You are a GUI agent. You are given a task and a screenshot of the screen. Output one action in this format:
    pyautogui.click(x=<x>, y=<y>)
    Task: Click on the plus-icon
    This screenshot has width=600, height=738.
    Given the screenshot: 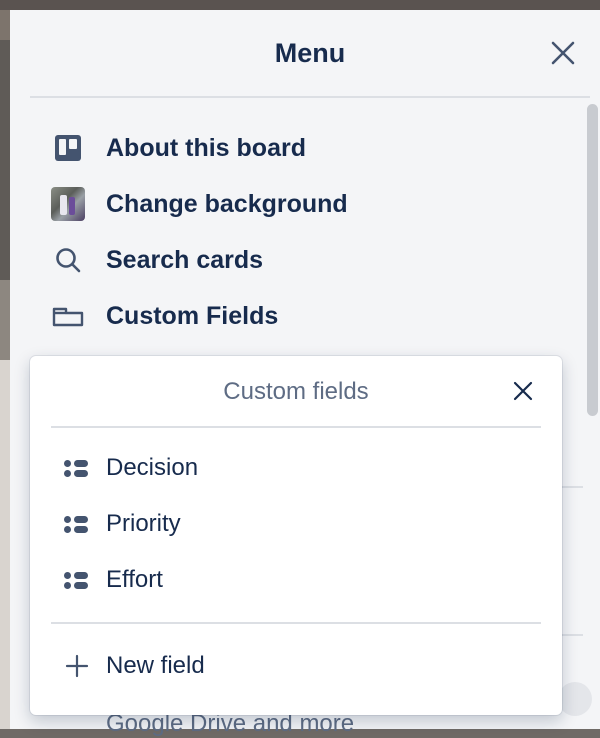 What is the action you would take?
    pyautogui.click(x=77, y=666)
    